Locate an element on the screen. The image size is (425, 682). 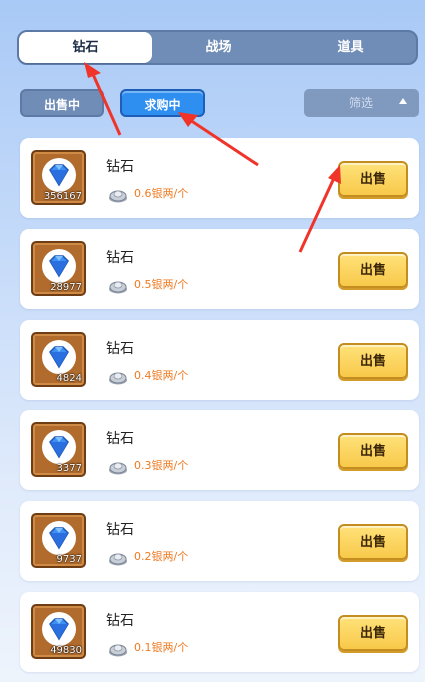
item-thumbnail: 3377 is located at coordinates (58, 449).